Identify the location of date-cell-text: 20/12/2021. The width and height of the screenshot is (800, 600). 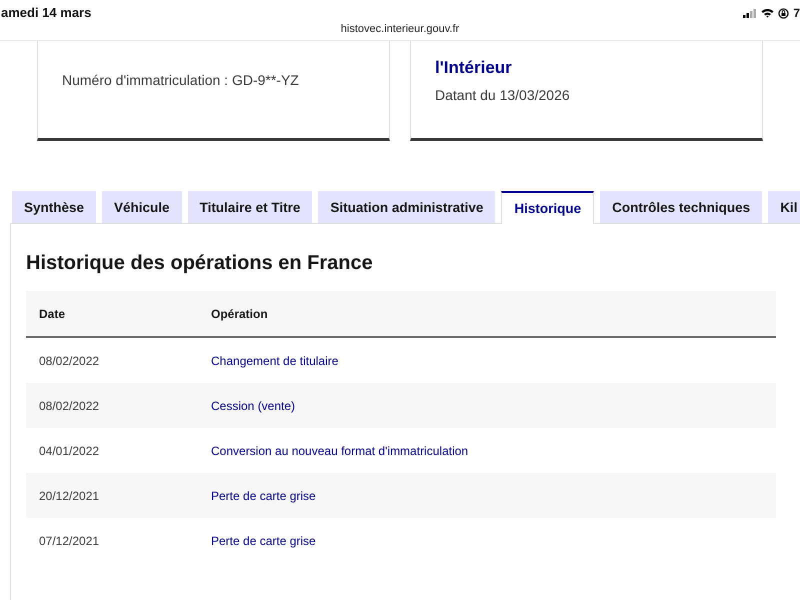
(69, 495).